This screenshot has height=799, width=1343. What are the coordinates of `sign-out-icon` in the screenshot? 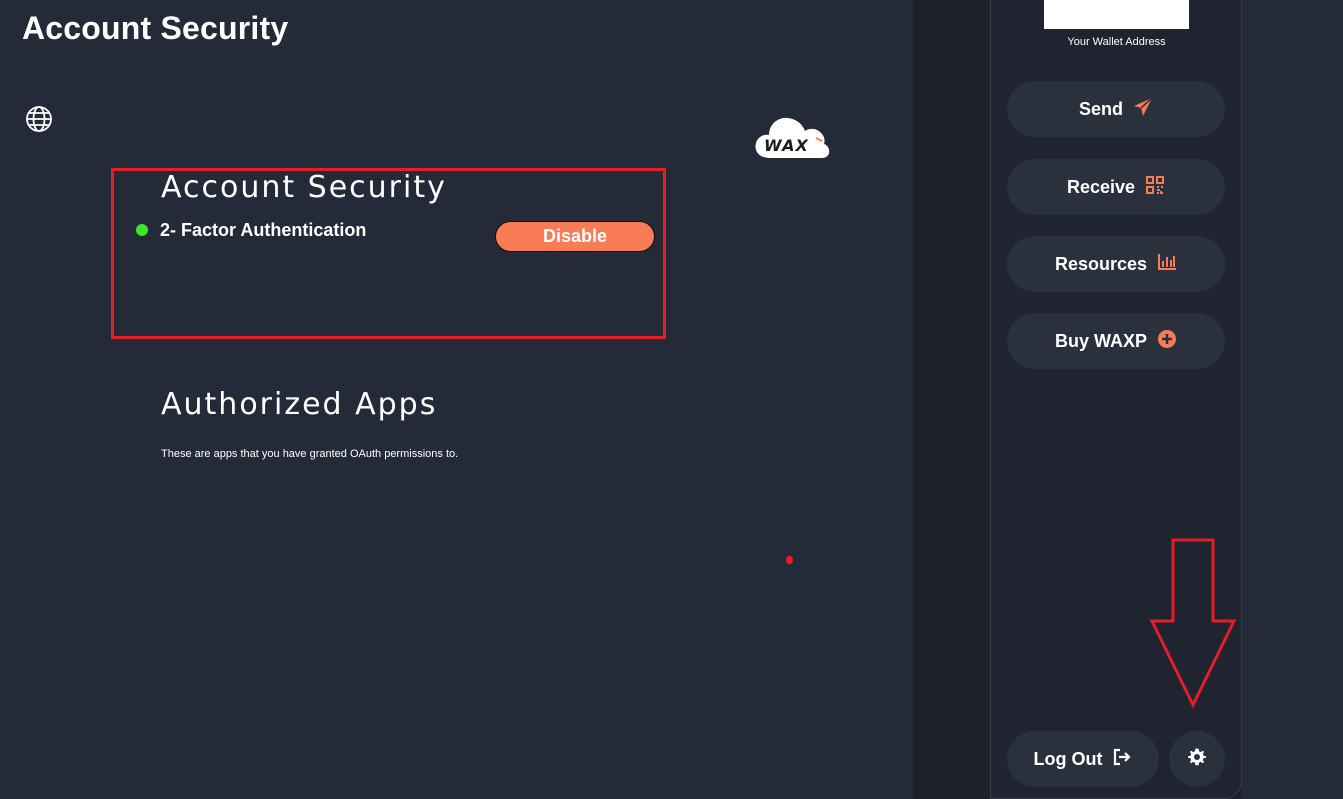 It's located at (1122, 759).